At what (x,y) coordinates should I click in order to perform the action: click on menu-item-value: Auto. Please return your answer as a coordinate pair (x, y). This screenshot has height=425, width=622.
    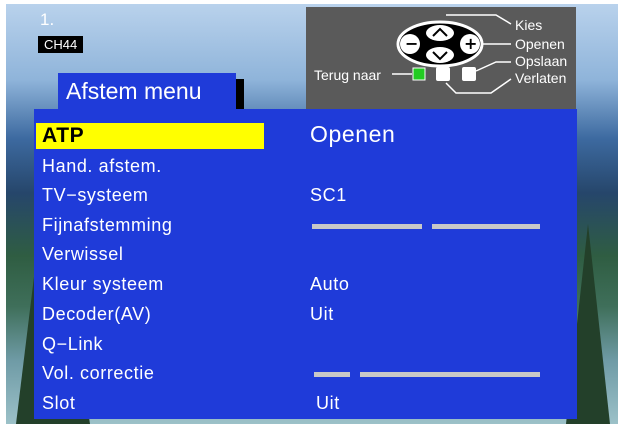
    Looking at the image, I should click on (330, 284).